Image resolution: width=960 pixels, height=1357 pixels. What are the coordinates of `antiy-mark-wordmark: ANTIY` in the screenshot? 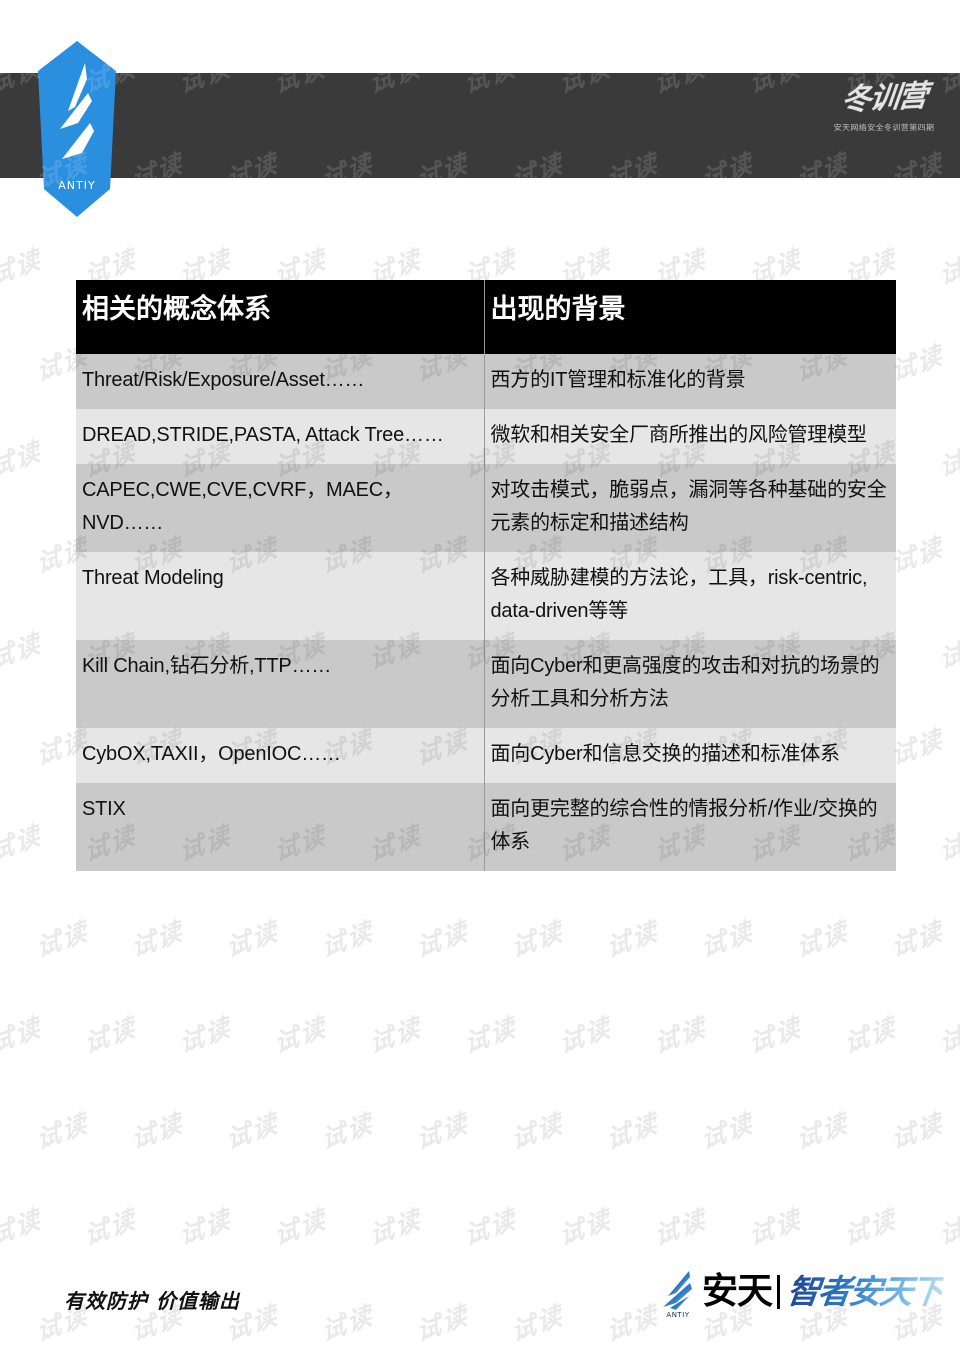 It's located at (678, 1315).